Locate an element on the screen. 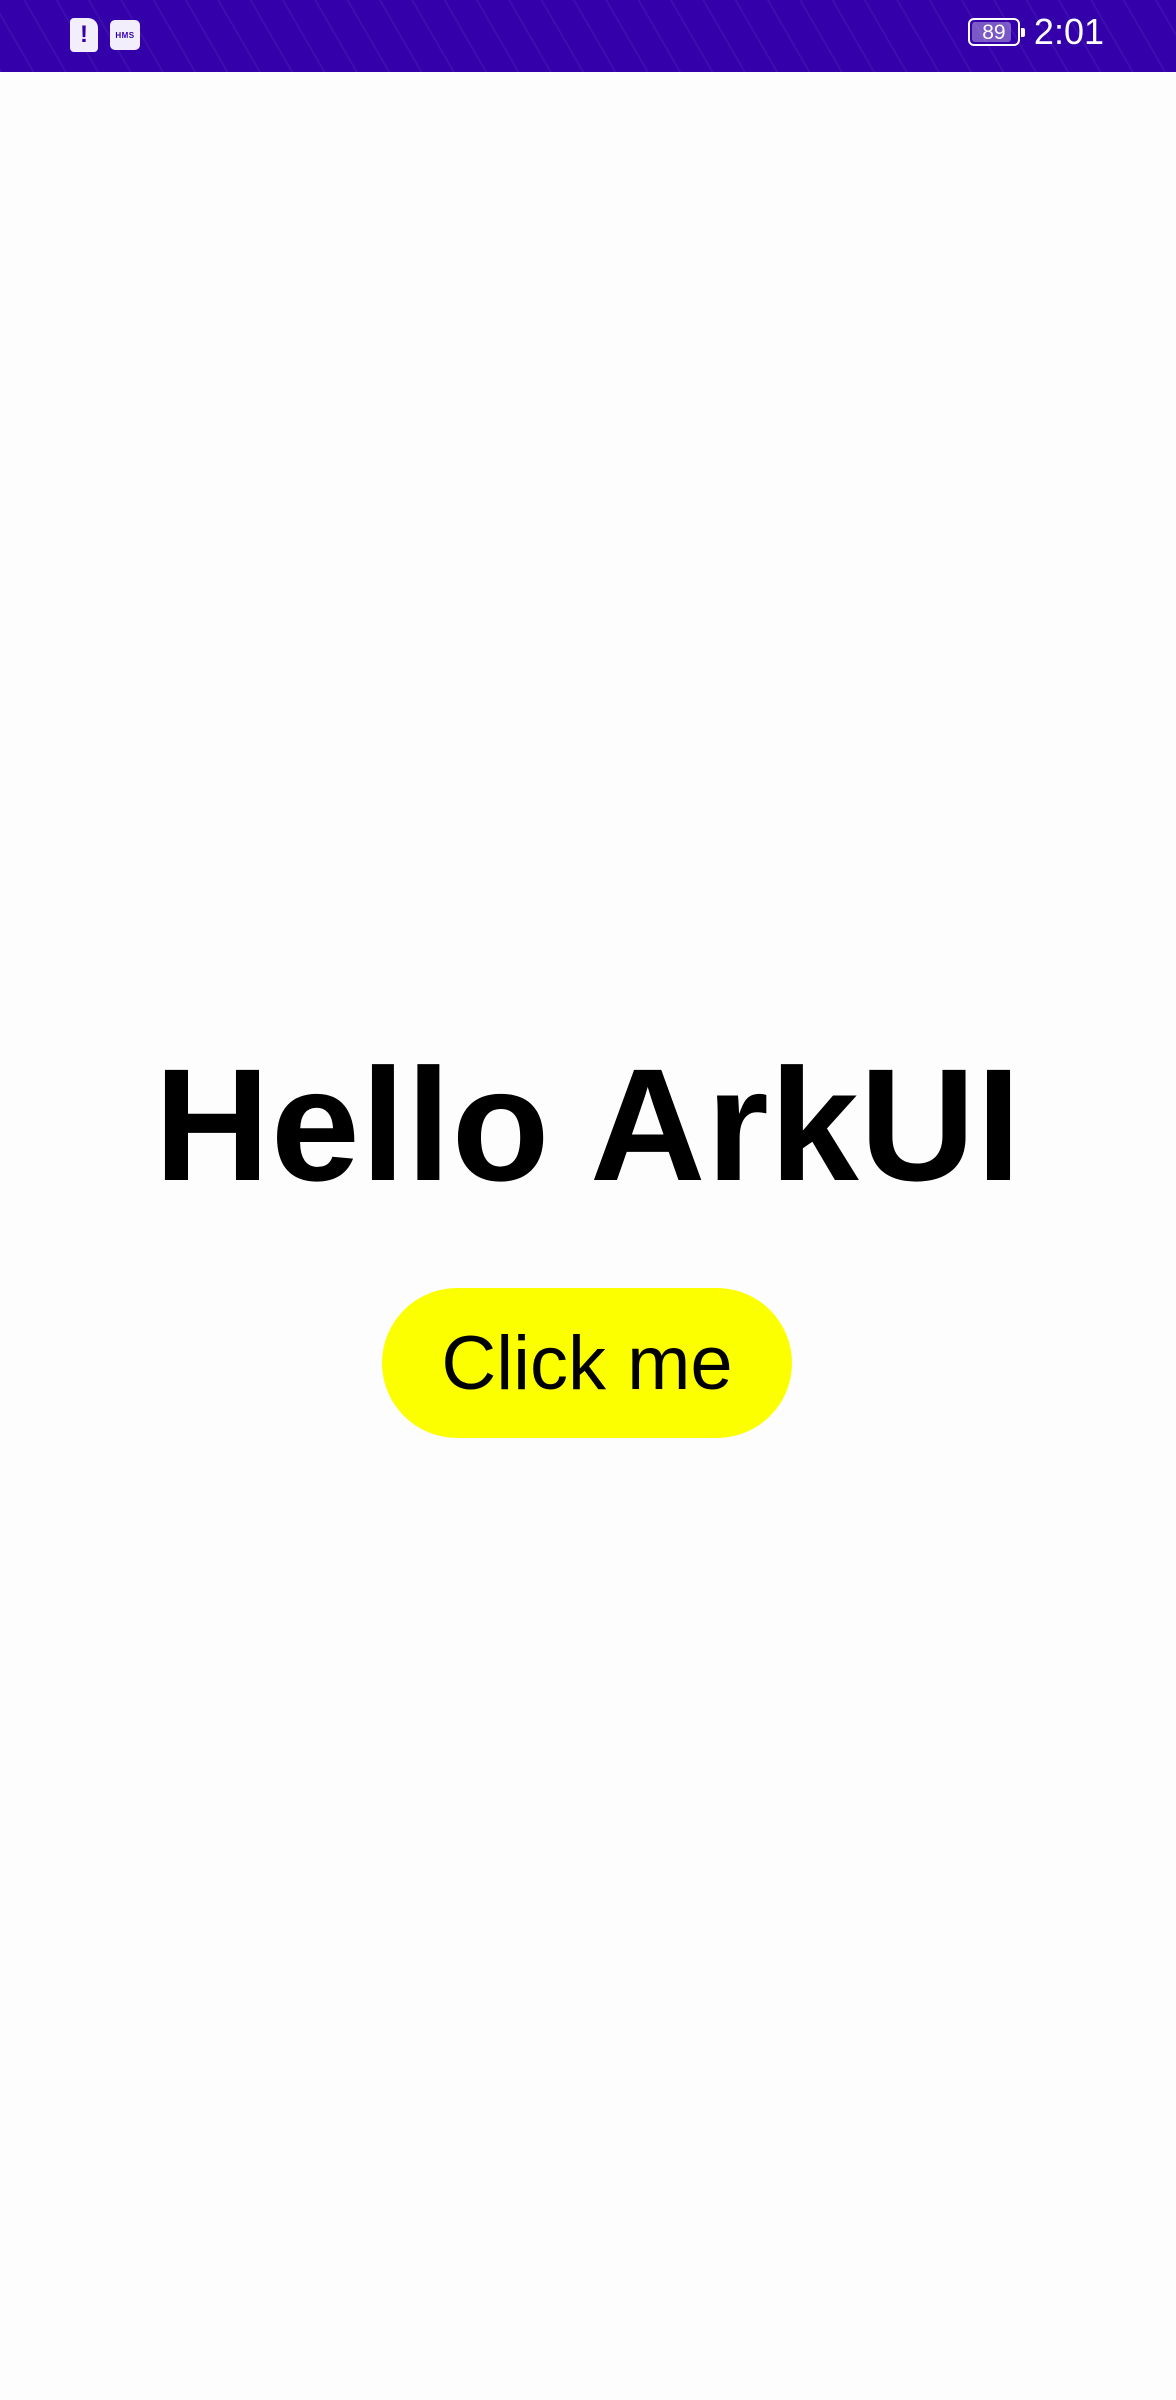 Image resolution: width=1176 pixels, height=2400 pixels. status-right-indicators: 89 2:01 is located at coordinates (1035, 31).